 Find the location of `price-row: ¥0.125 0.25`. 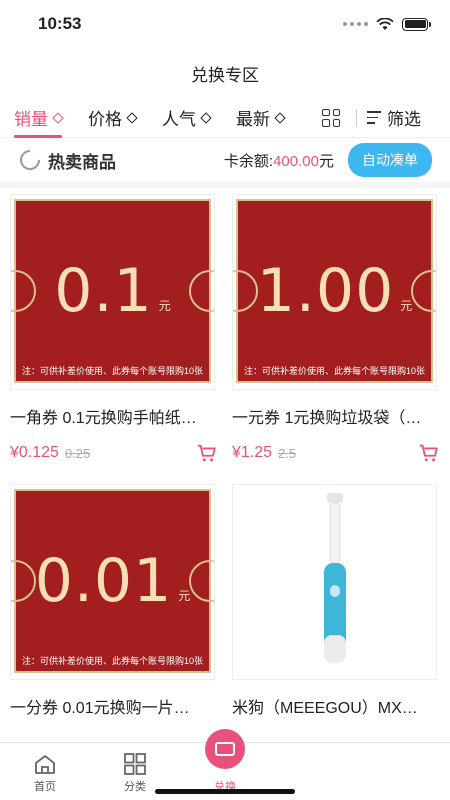

price-row: ¥0.125 0.25 is located at coordinates (115, 453).